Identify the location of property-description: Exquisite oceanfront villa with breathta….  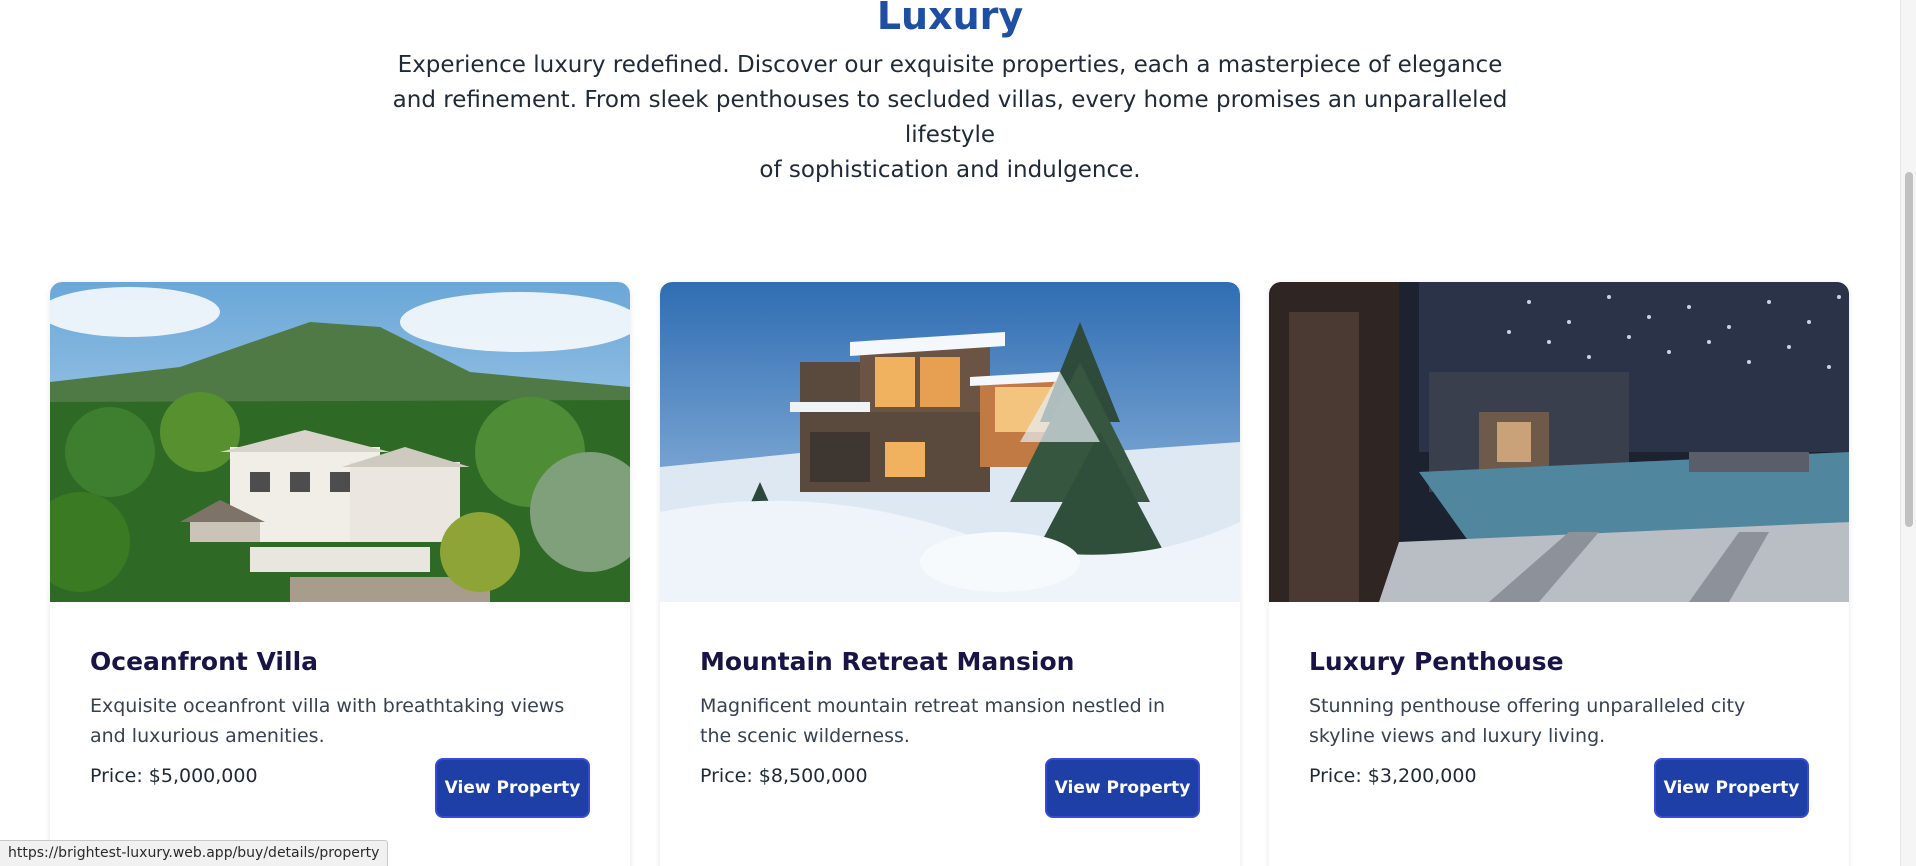
(327, 721).